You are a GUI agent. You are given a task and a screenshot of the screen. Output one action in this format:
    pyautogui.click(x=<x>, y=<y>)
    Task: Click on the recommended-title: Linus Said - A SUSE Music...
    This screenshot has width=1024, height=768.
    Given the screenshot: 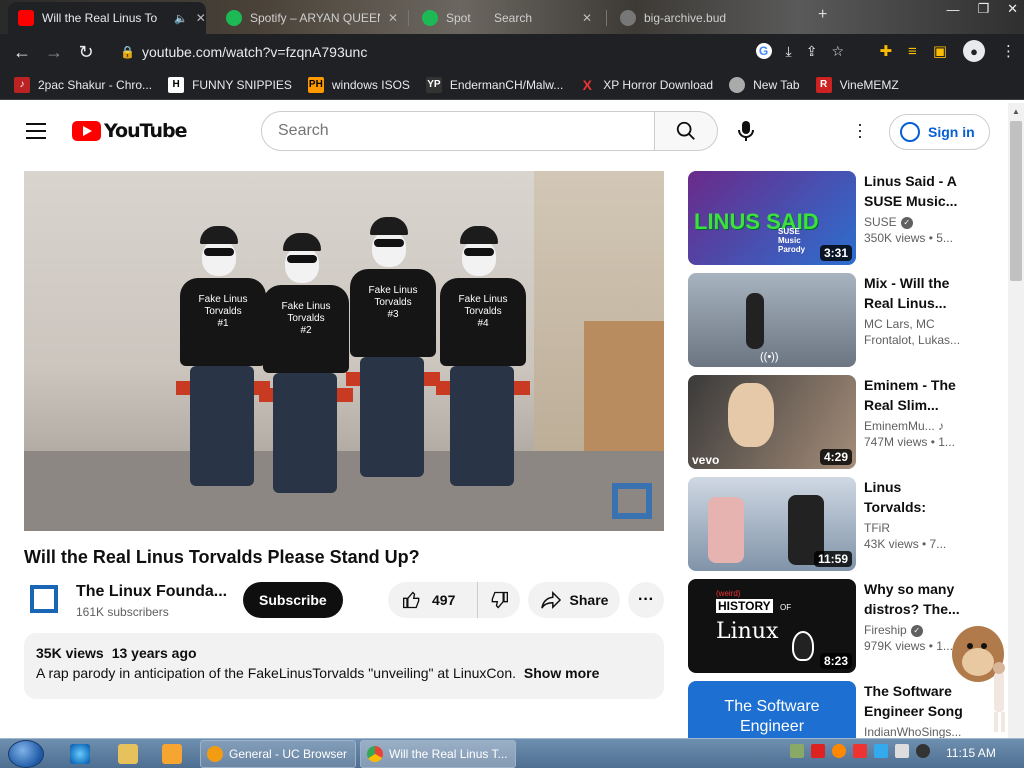 What is the action you would take?
    pyautogui.click(x=914, y=191)
    